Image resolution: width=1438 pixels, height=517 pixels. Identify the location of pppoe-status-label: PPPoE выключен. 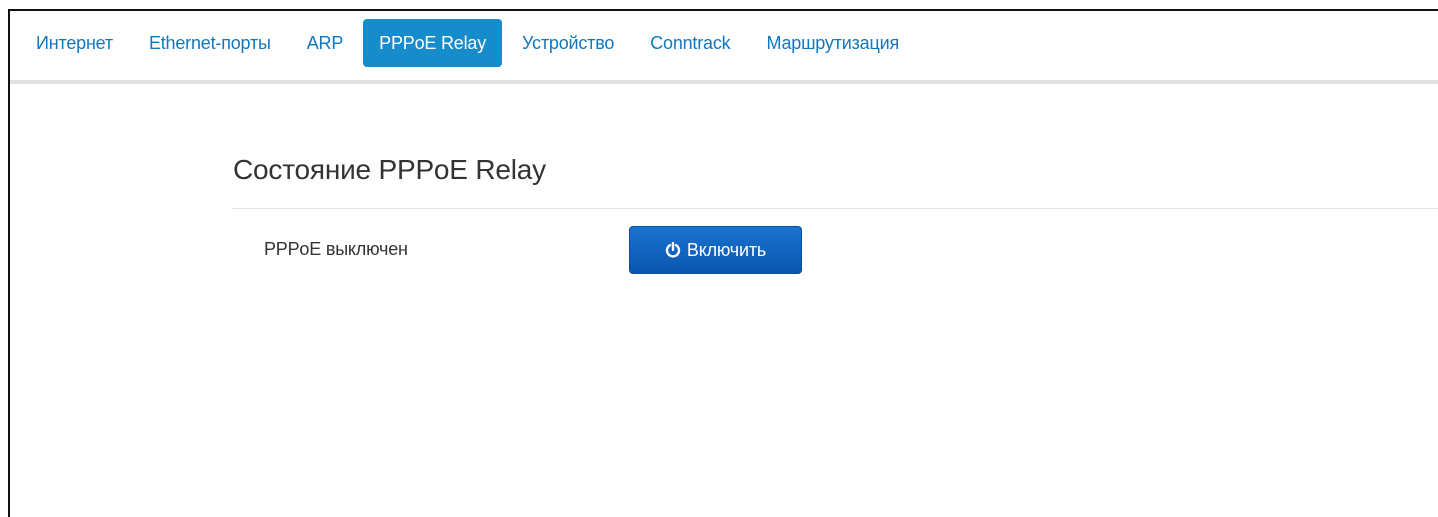
(336, 249).